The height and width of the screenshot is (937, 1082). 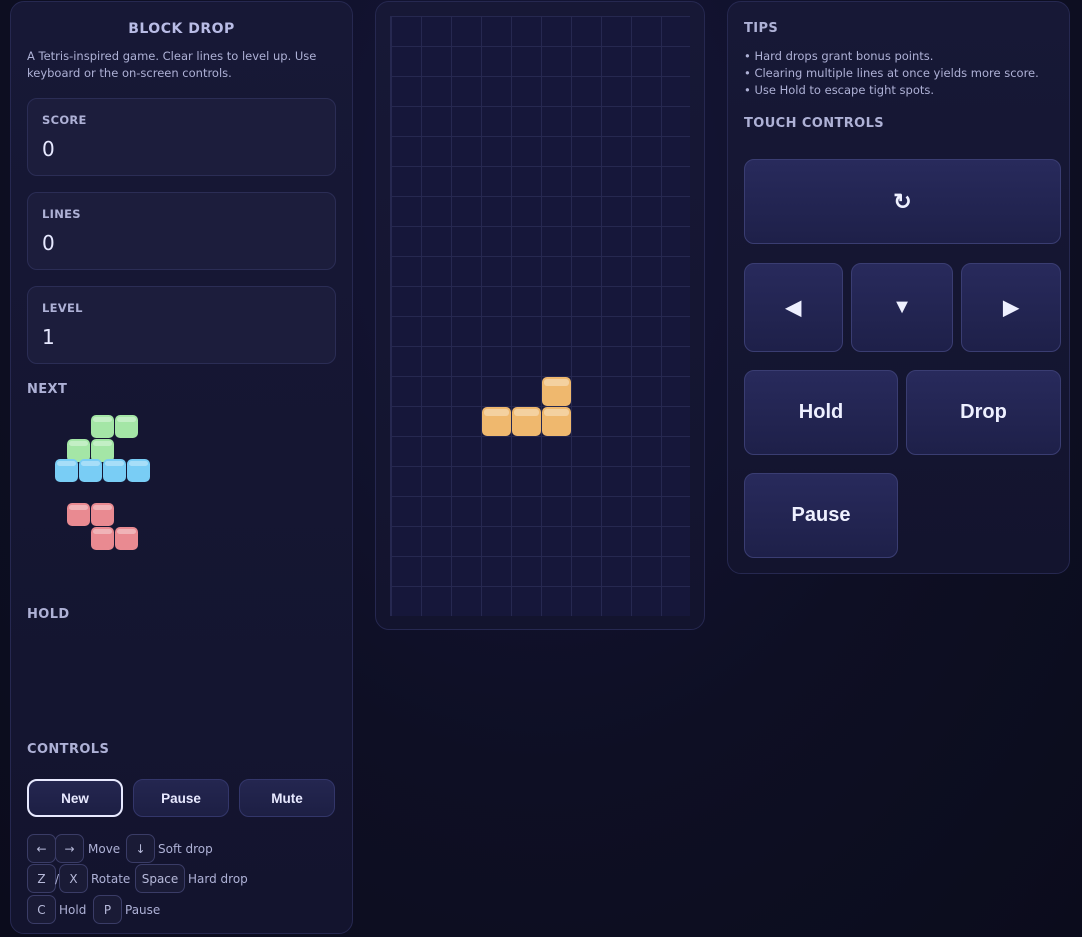 I want to click on tips-heading: TIPS, so click(x=761, y=28).